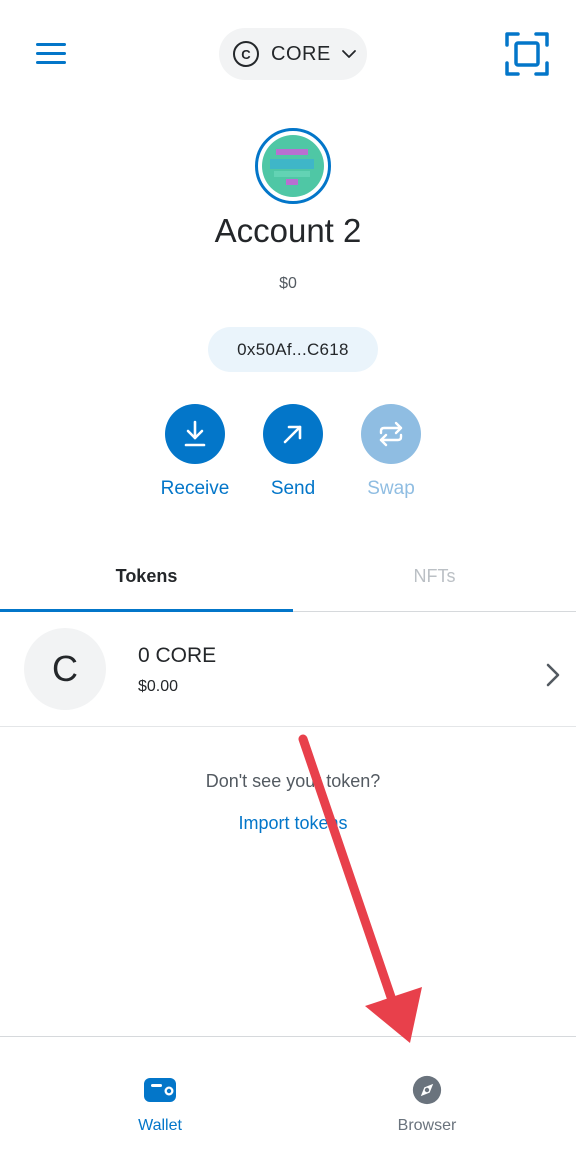 The width and height of the screenshot is (576, 1162). I want to click on wallet-icon, so click(160, 1090).